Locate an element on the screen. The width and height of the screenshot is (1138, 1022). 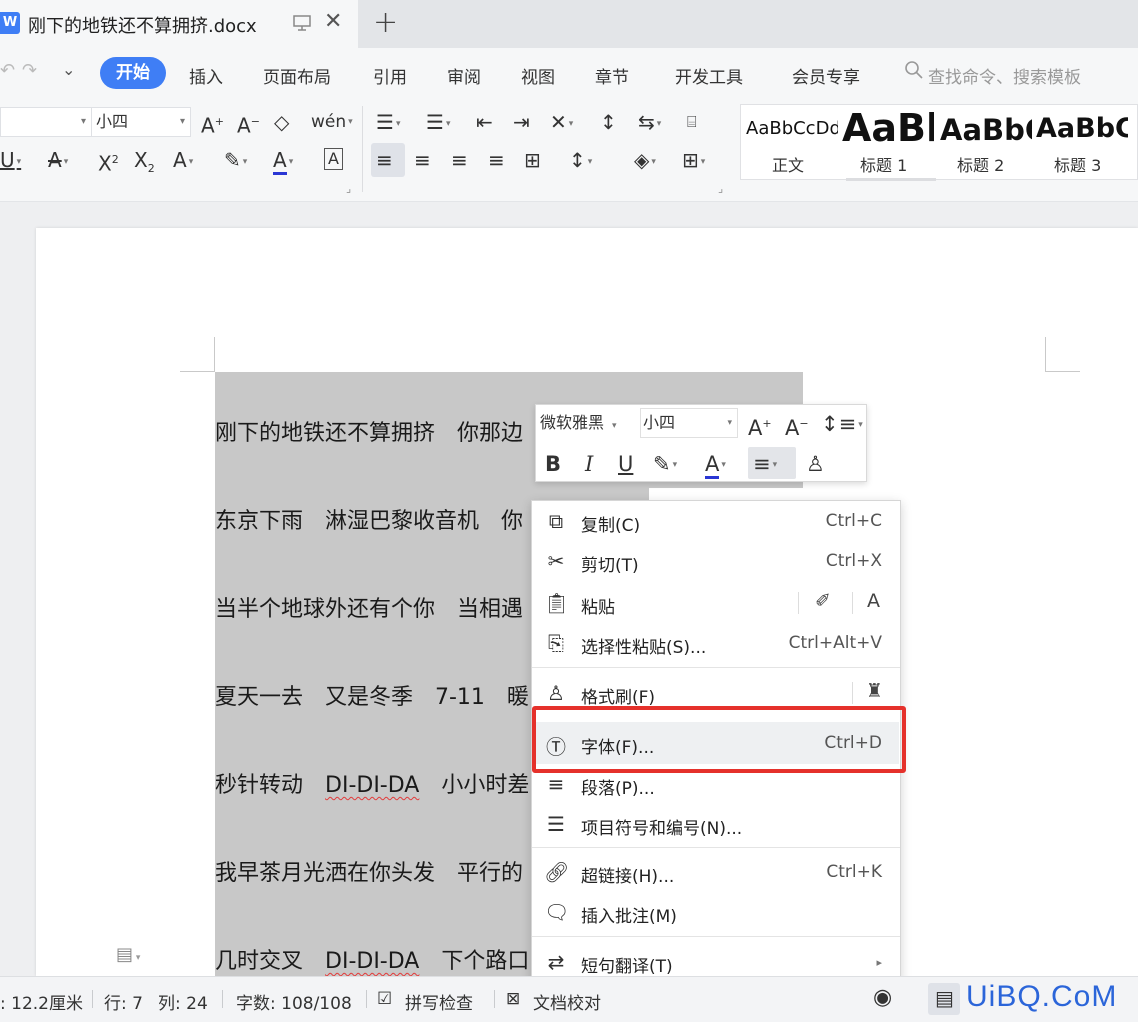
distributed-icon: ⊞ is located at coordinates (532, 160).